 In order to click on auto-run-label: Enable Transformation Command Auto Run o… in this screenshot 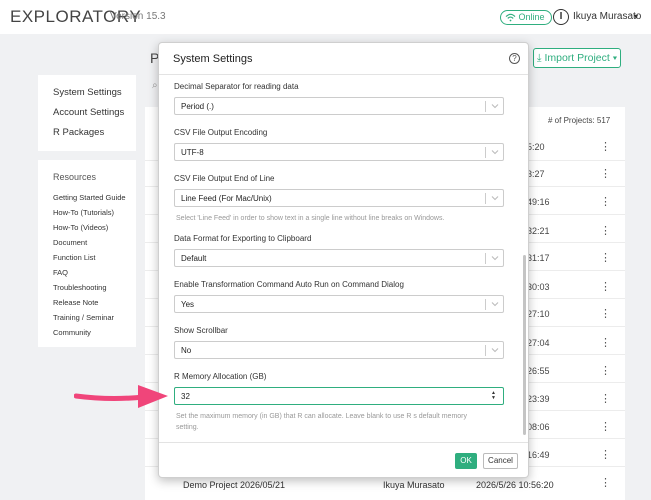, I will do `click(289, 284)`.